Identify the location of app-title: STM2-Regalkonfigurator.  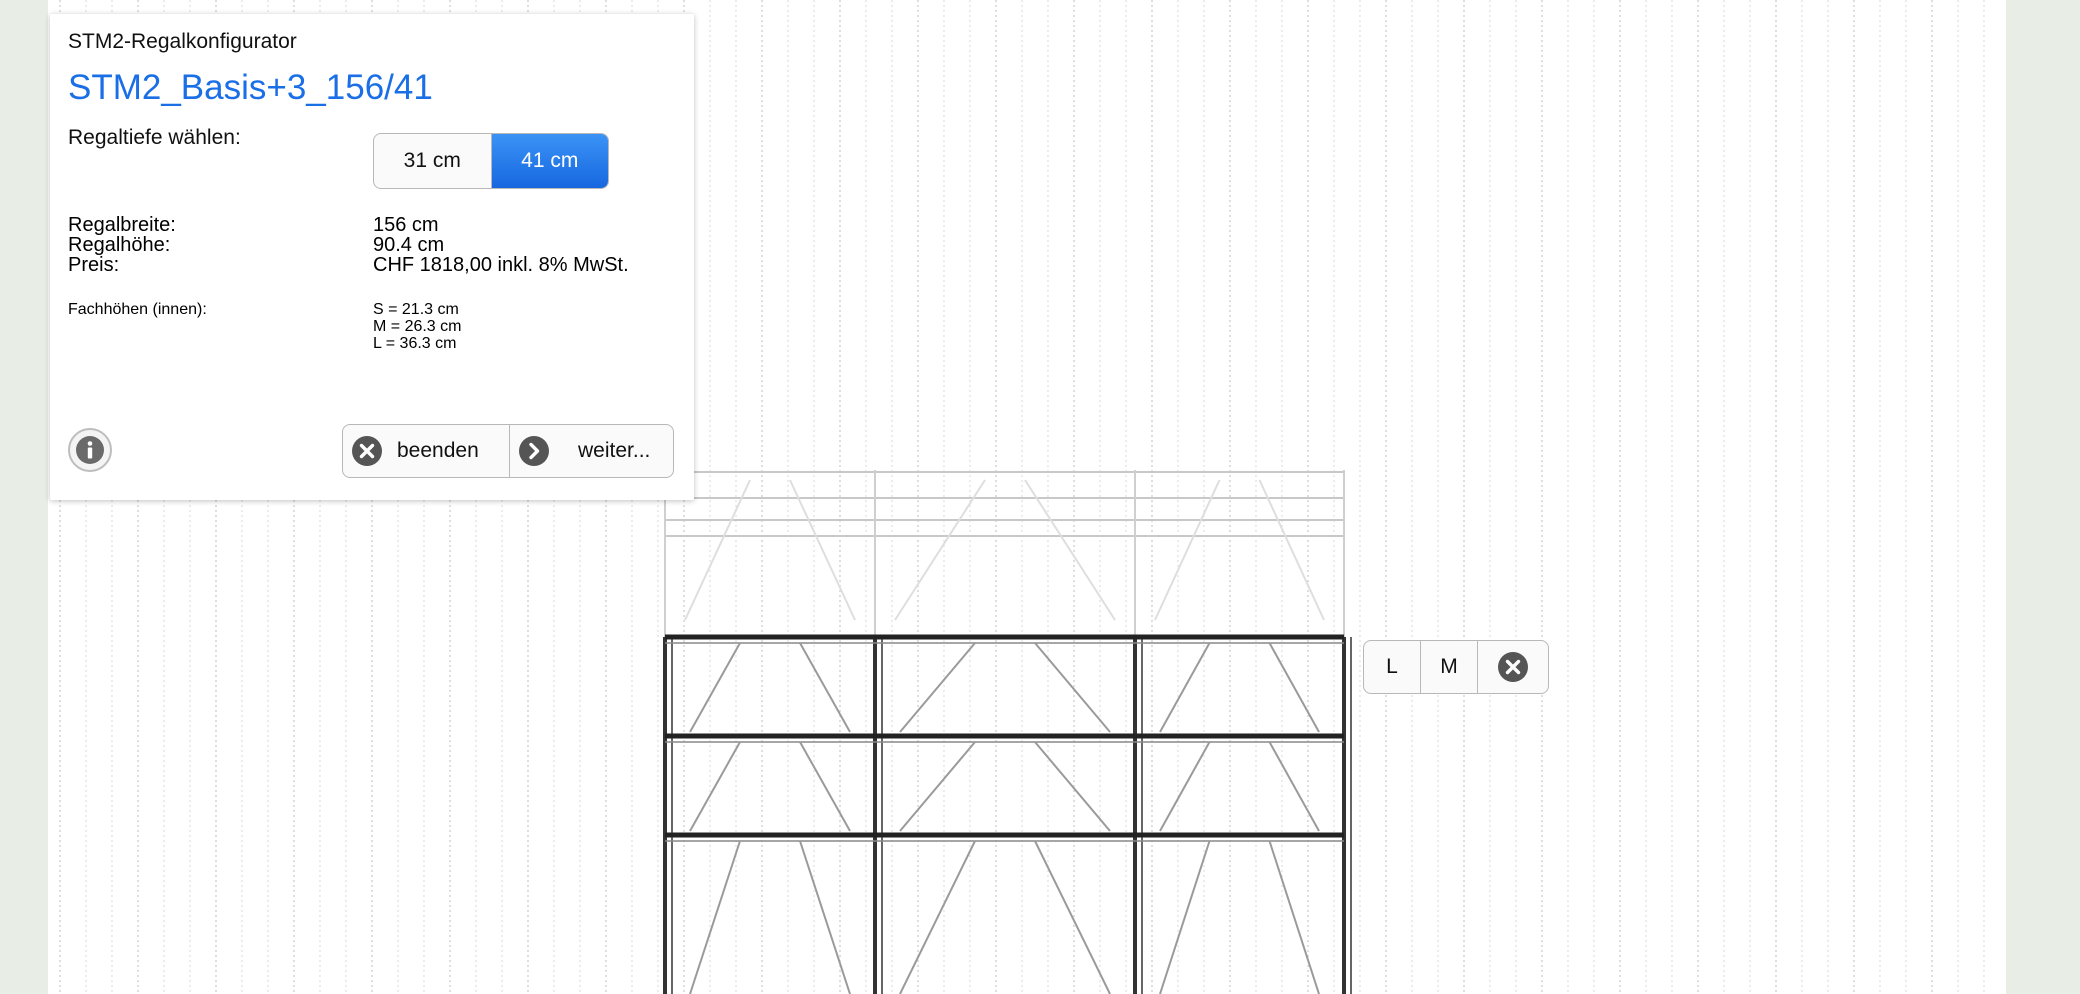
(182, 41).